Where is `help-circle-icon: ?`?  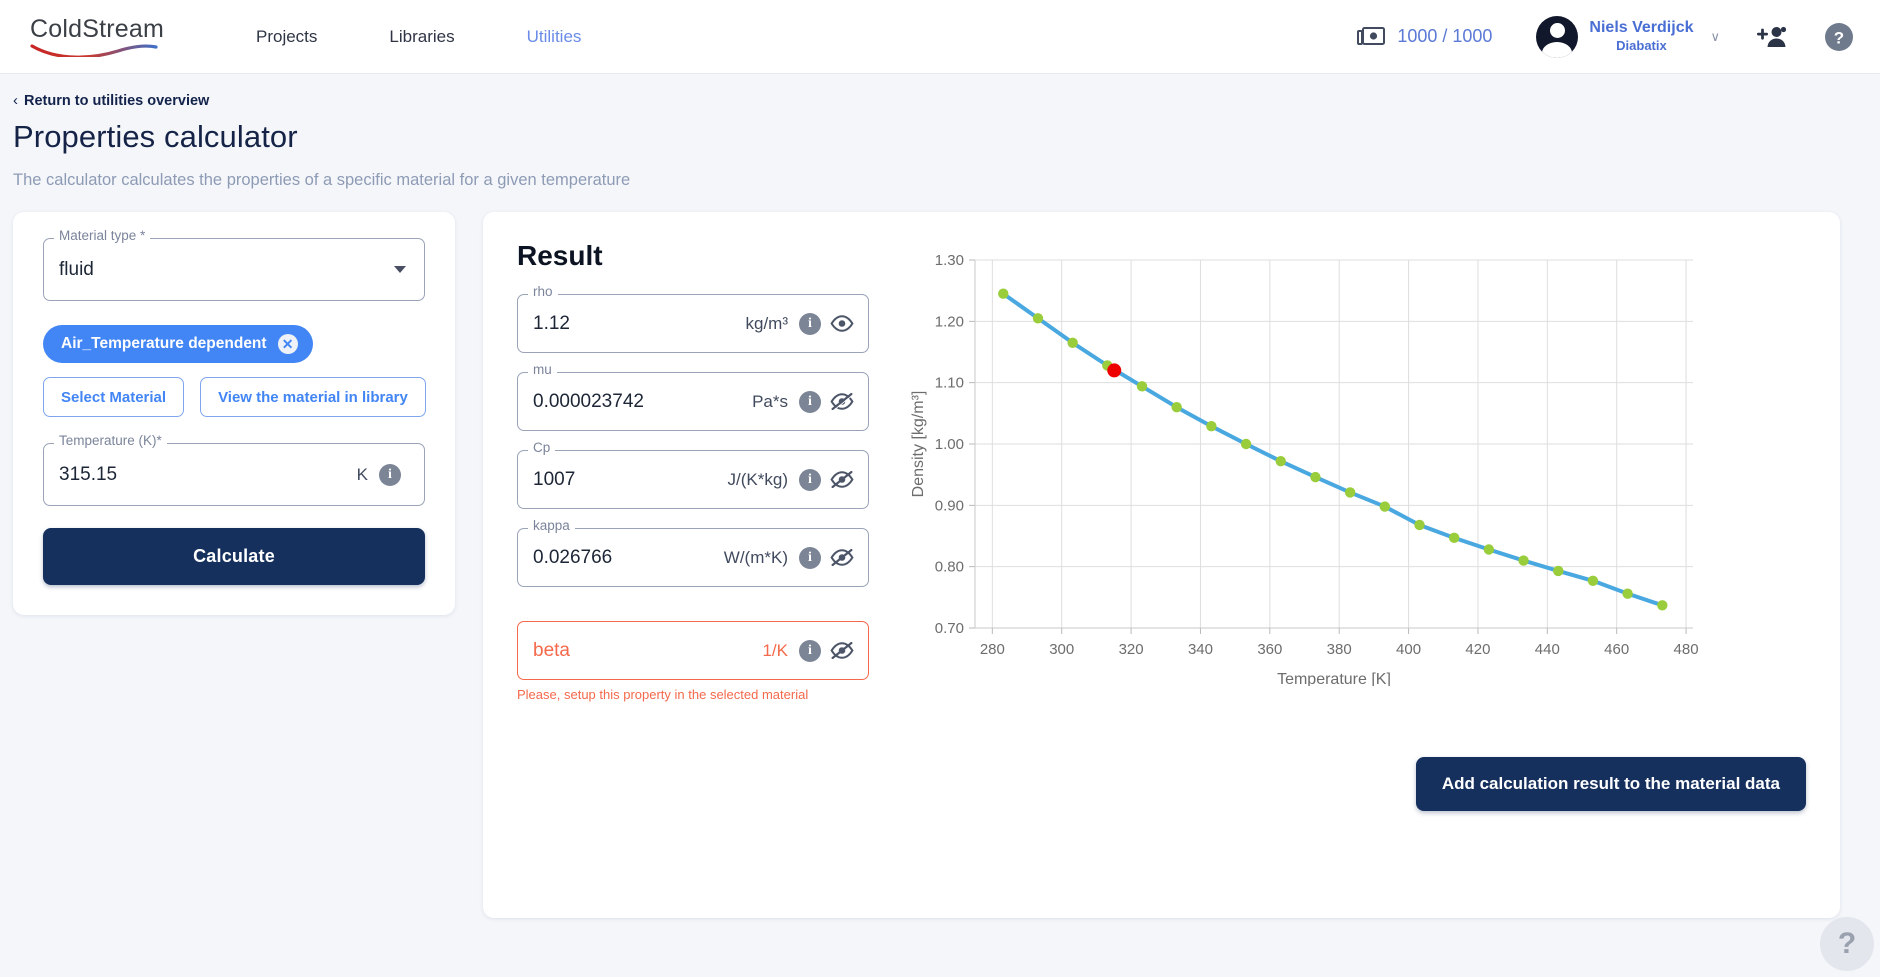 help-circle-icon: ? is located at coordinates (1839, 36).